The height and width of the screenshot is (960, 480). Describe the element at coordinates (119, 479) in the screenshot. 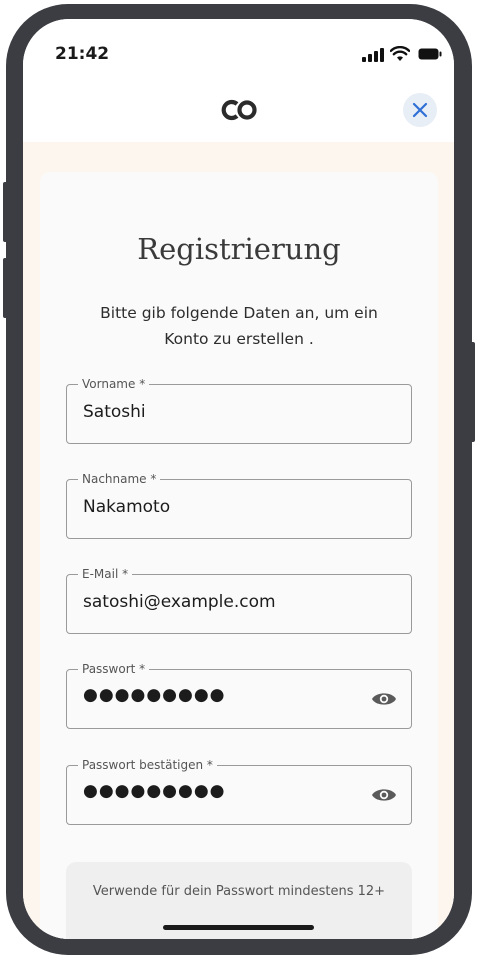

I see `field-label: Nachname *` at that location.